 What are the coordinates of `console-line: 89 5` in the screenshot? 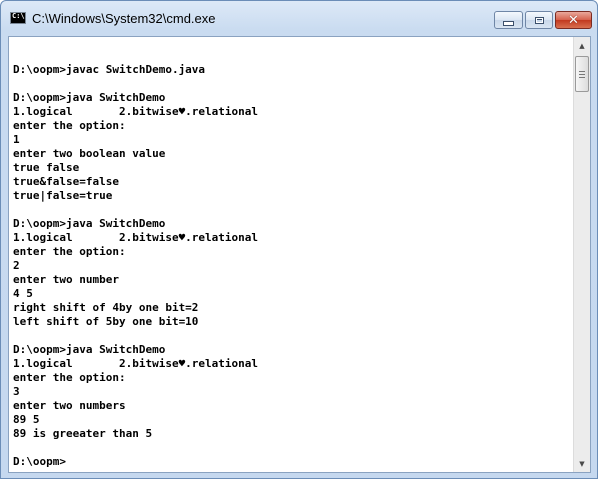 It's located at (26, 419).